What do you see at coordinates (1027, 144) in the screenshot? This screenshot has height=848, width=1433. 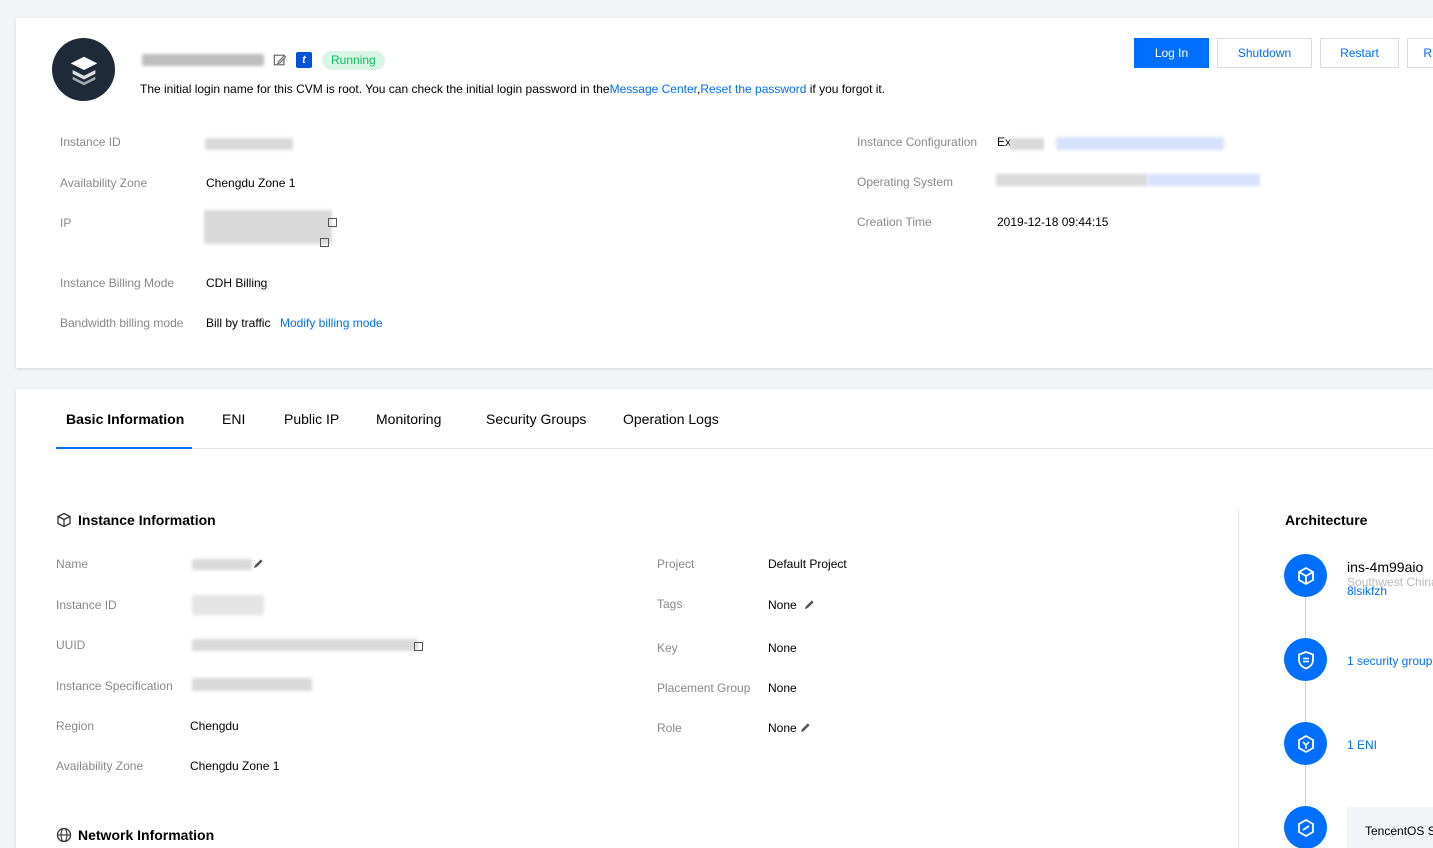 I see `instance-config-masked` at bounding box center [1027, 144].